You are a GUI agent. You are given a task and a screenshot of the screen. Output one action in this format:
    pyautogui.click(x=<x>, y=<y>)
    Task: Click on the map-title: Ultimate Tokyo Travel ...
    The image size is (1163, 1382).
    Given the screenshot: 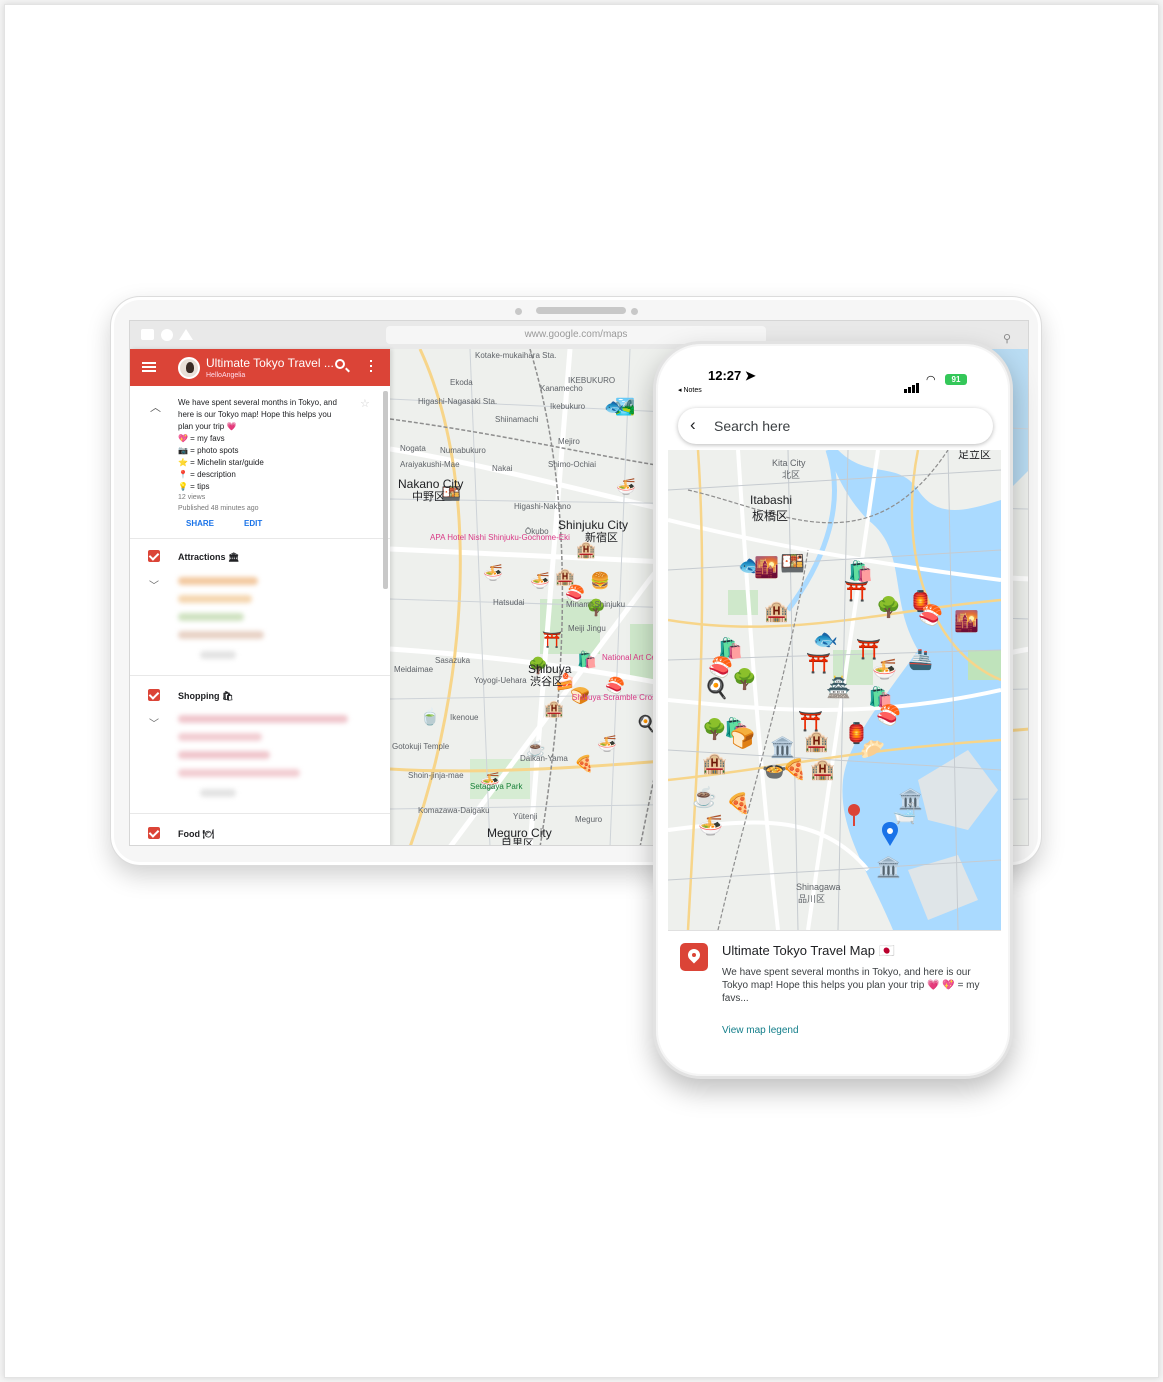 What is the action you would take?
    pyautogui.click(x=270, y=363)
    